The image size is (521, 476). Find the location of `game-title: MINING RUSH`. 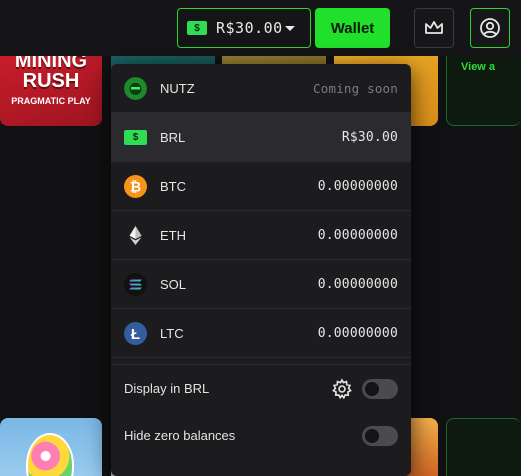

game-title: MINING RUSH is located at coordinates (51, 71).